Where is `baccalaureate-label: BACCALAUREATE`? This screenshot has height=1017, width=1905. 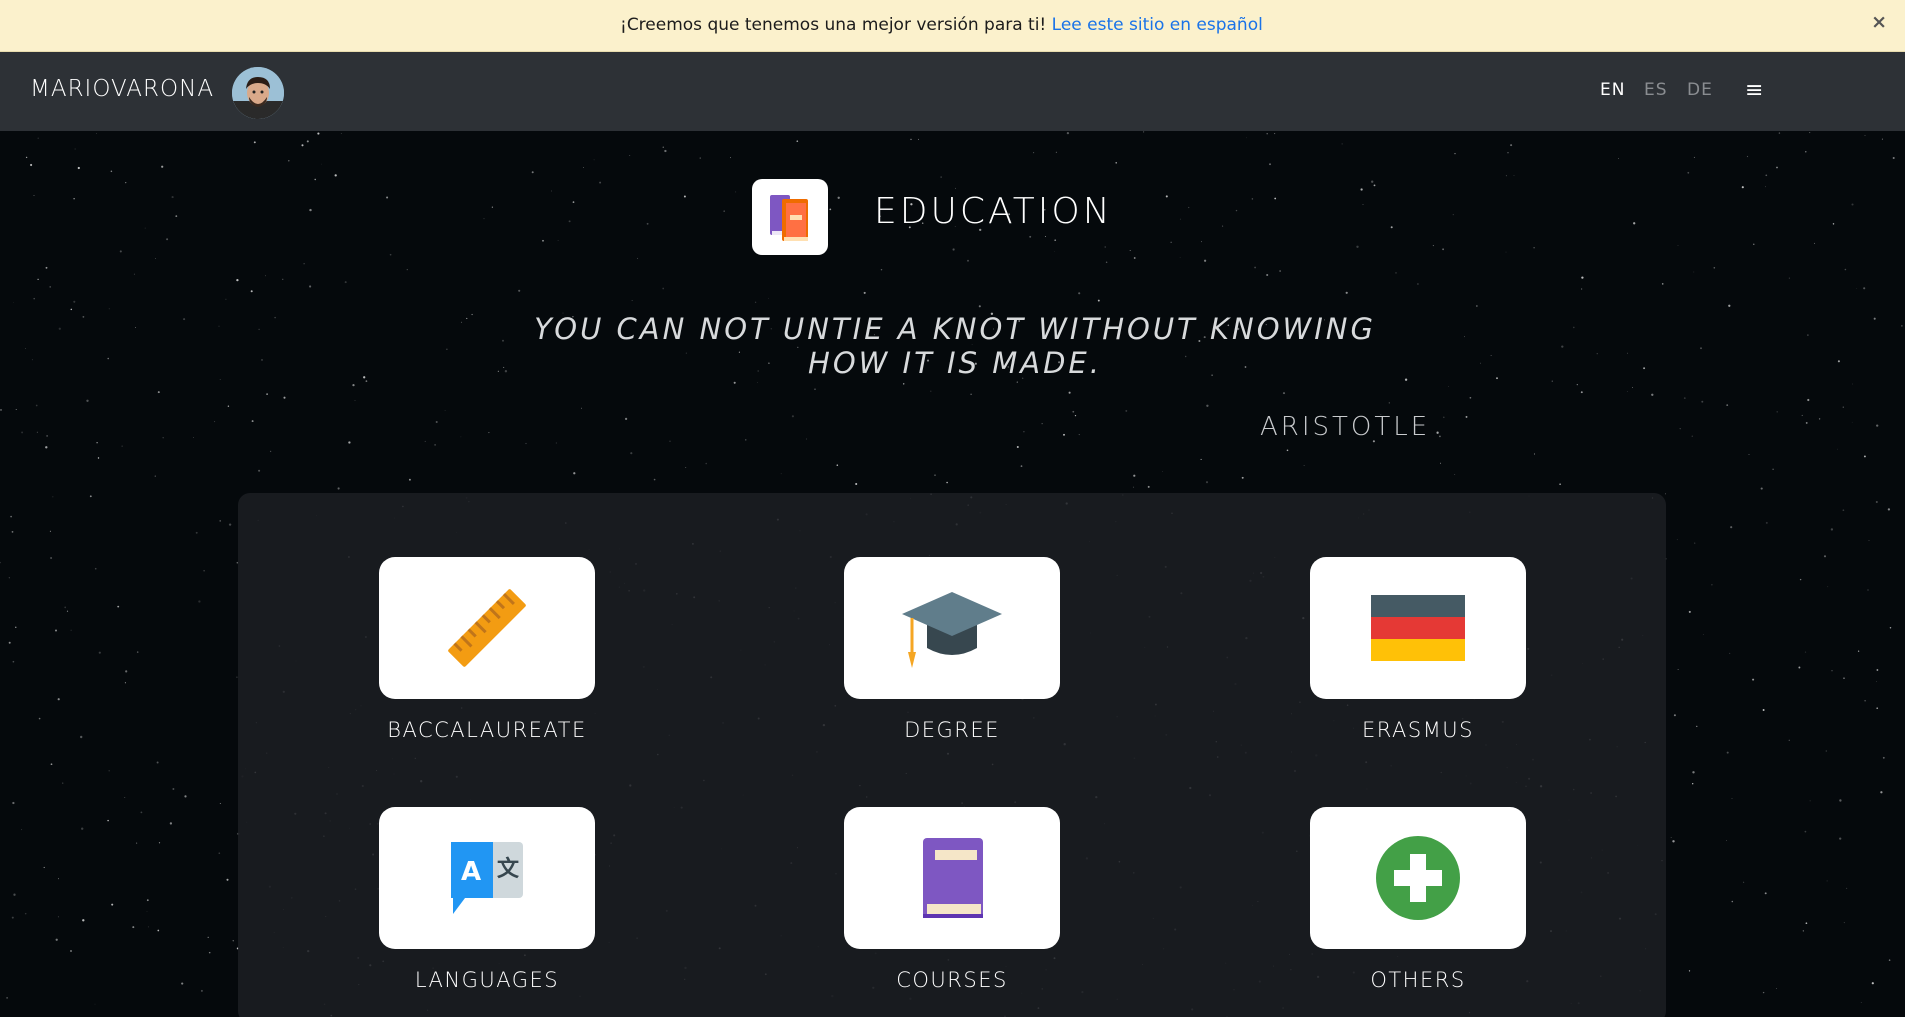 baccalaureate-label: BACCALAUREATE is located at coordinates (487, 730).